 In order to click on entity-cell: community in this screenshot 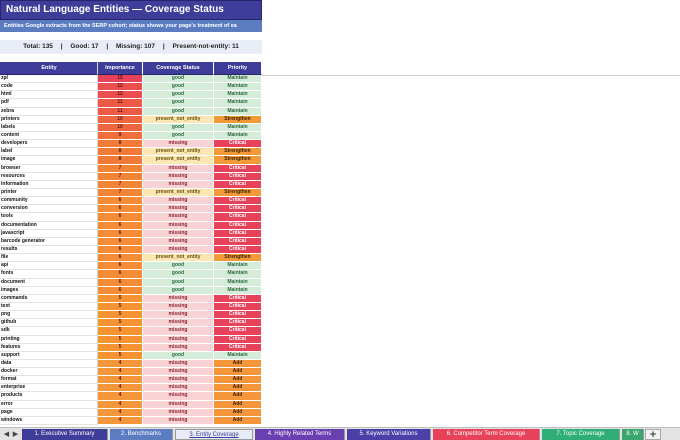, I will do `click(49, 201)`.